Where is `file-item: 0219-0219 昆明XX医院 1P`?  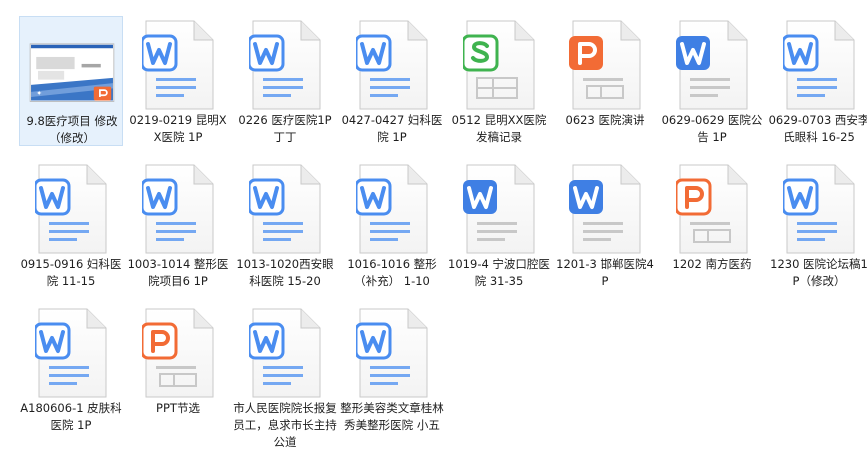 file-item: 0219-0219 昆明XX医院 1P is located at coordinates (178, 81).